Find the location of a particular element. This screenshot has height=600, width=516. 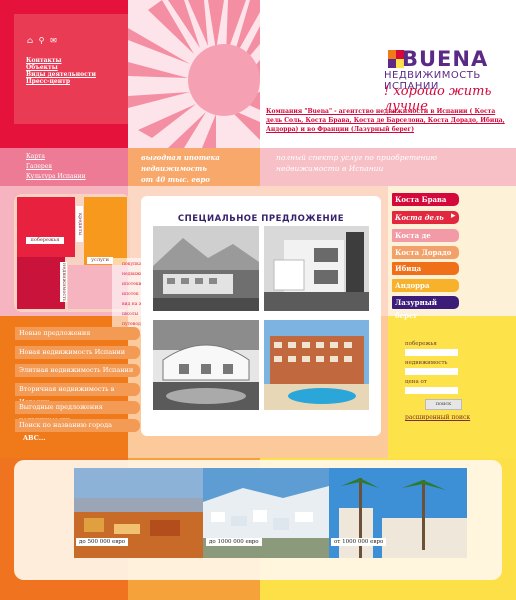

top-nav-objects: Объекты is located at coordinates (61, 67).